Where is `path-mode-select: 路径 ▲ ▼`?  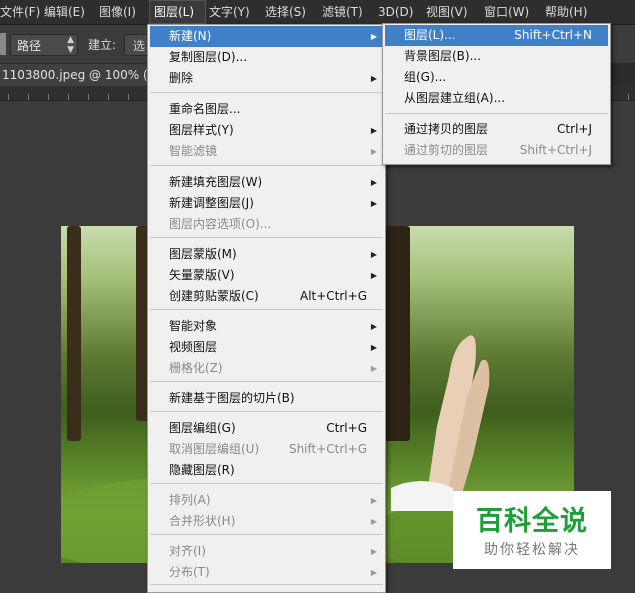
path-mode-select: 路径 ▲ ▼ is located at coordinates (44, 45).